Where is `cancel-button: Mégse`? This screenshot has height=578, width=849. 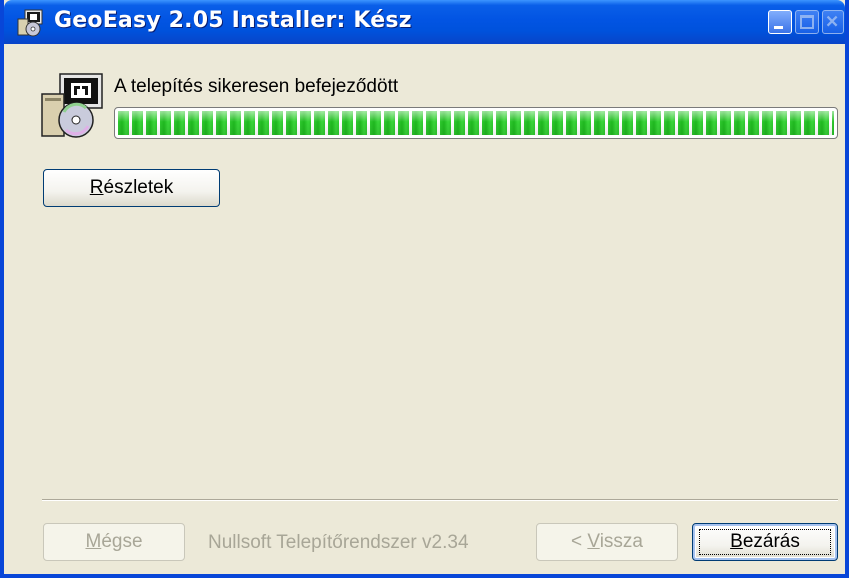 cancel-button: Mégse is located at coordinates (114, 542).